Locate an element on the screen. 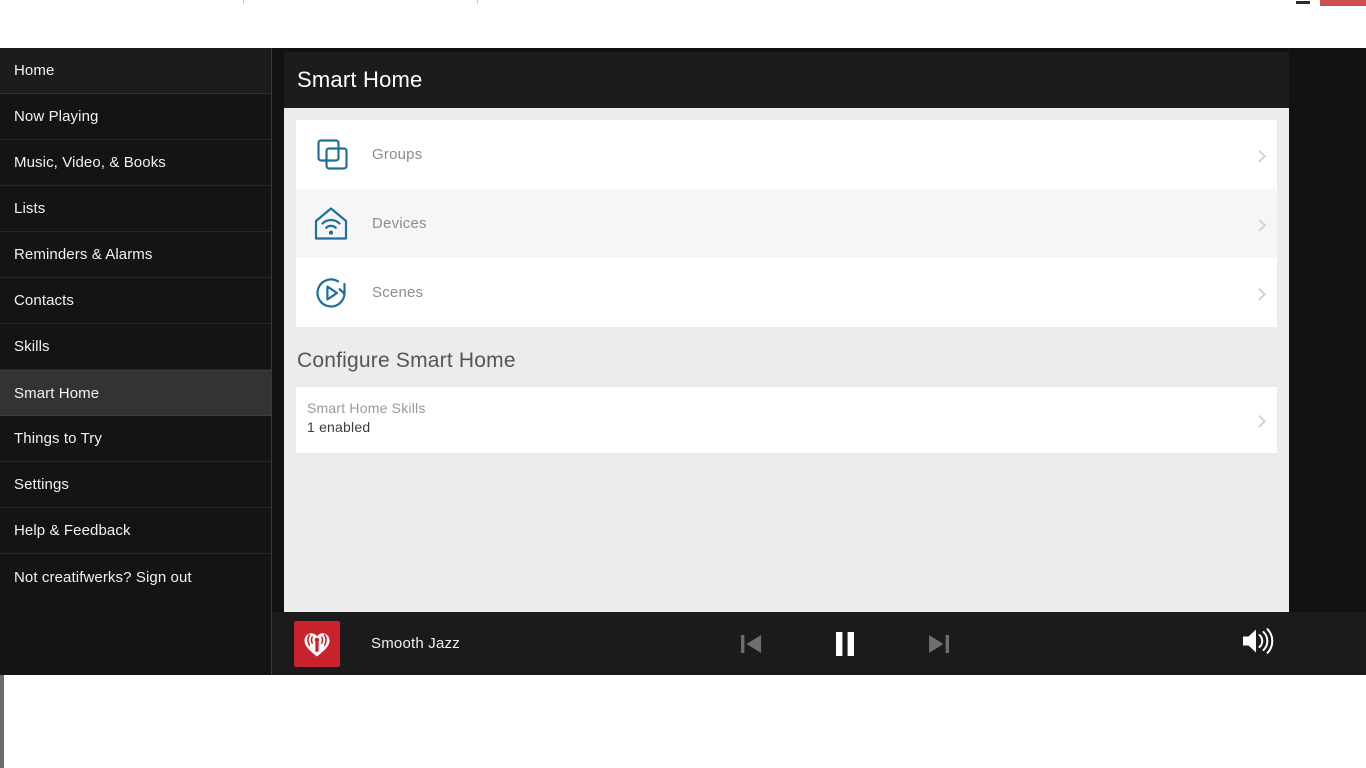 This screenshot has height=768, width=1366. minimize-button is located at coordinates (1303, 2).